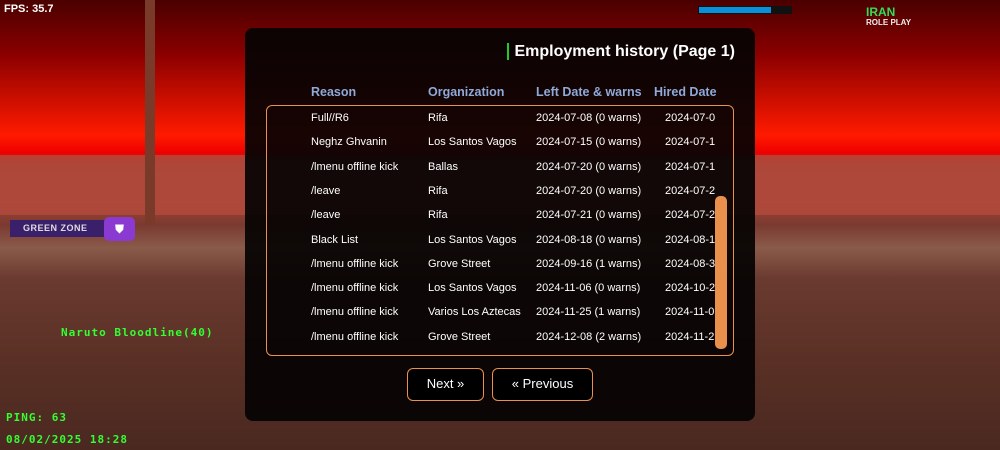  What do you see at coordinates (334, 92) in the screenshot?
I see `column-header-reason: Reason` at bounding box center [334, 92].